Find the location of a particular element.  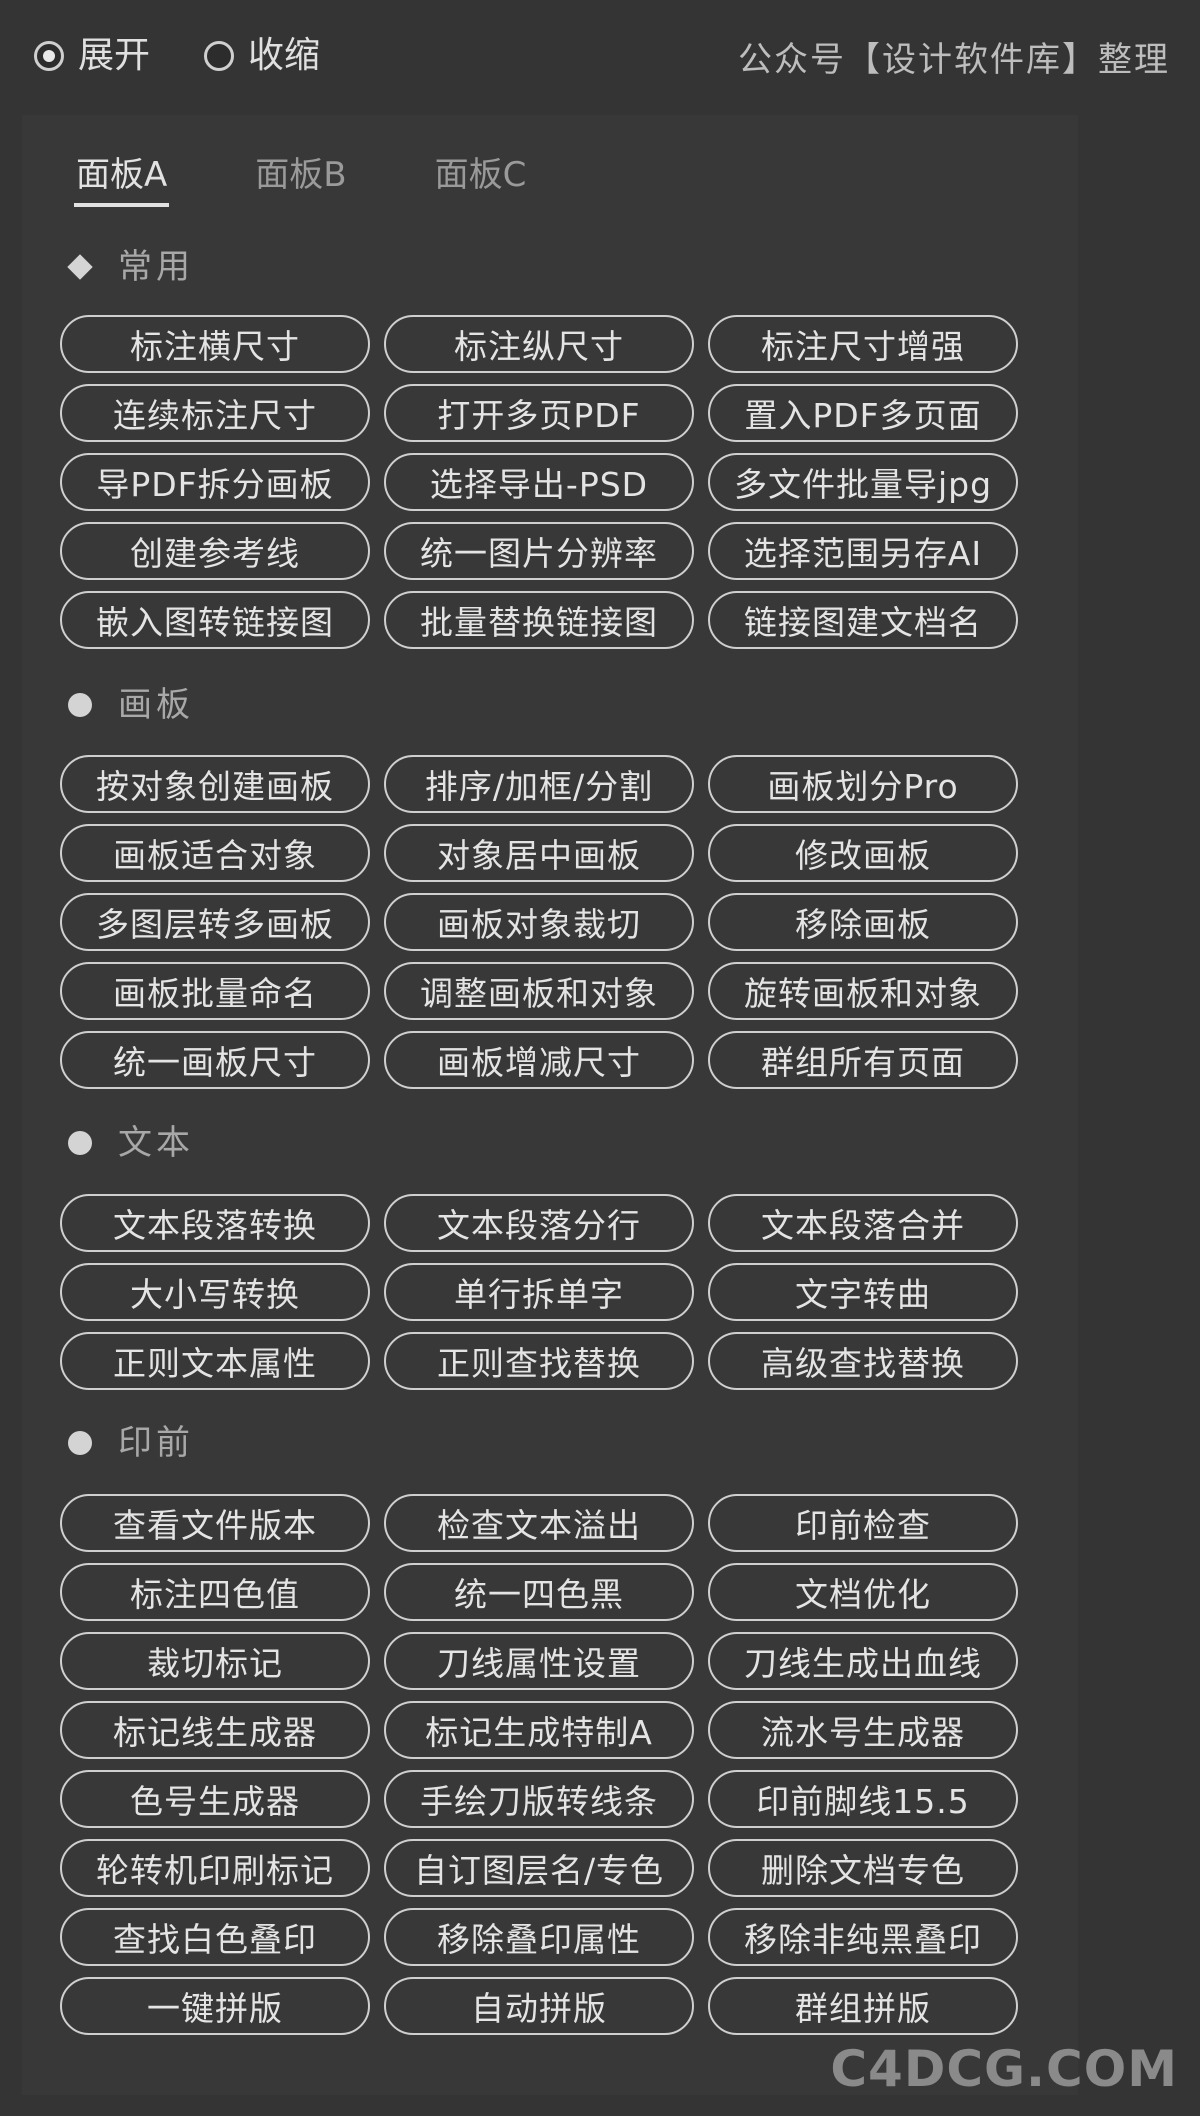

expand-label: 展开 is located at coordinates (114, 55).